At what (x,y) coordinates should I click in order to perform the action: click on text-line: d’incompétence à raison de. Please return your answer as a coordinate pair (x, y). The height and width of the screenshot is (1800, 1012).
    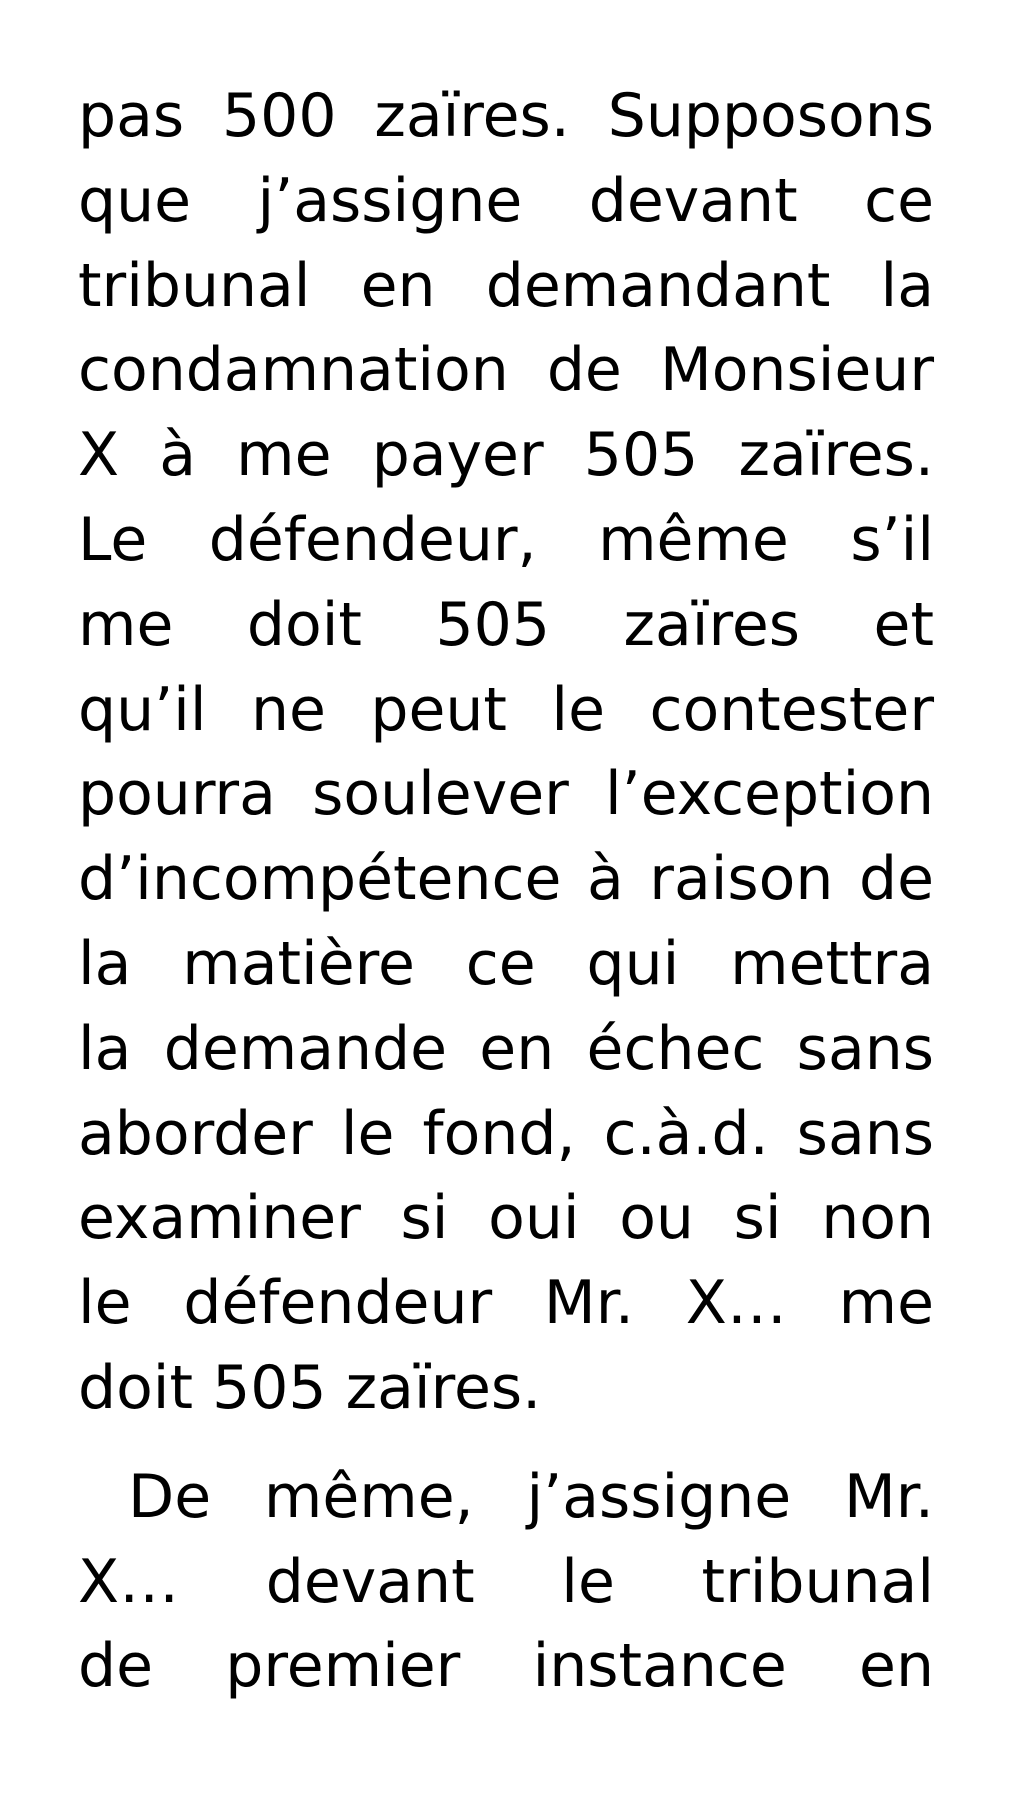
    Looking at the image, I should click on (506, 879).